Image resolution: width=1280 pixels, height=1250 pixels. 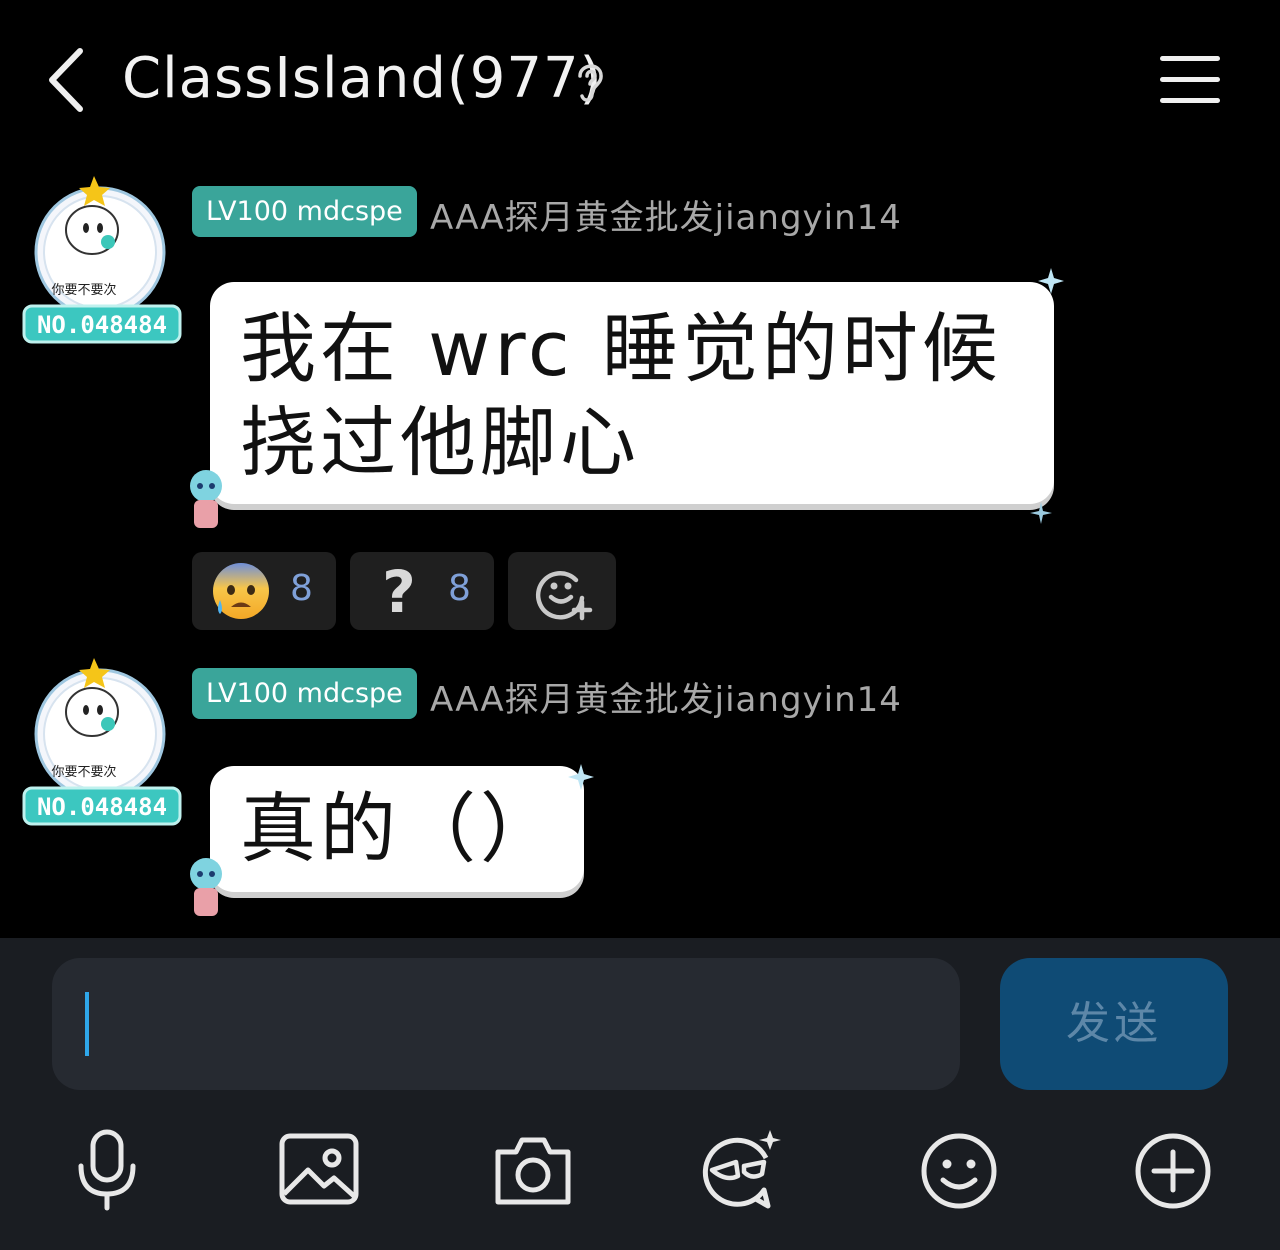 What do you see at coordinates (362, 78) in the screenshot?
I see `chat-title: ClassIsland(977)` at bounding box center [362, 78].